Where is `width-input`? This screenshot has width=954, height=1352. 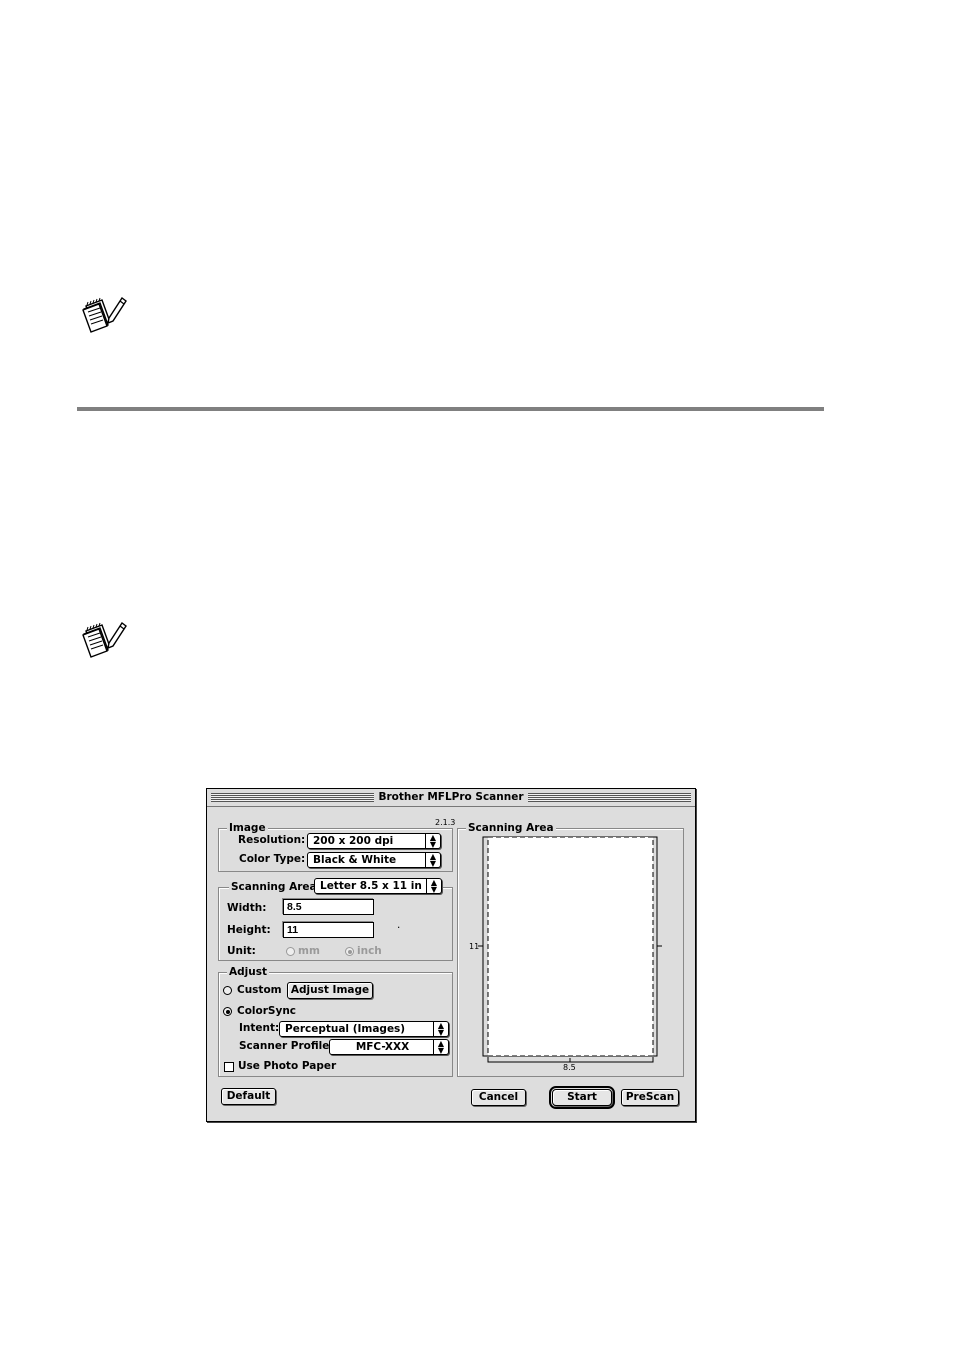 width-input is located at coordinates (328, 907).